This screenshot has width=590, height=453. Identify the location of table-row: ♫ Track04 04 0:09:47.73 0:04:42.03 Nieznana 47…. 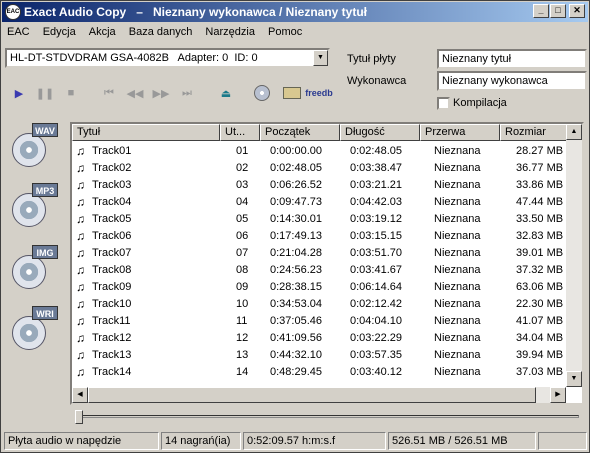
(318, 202).